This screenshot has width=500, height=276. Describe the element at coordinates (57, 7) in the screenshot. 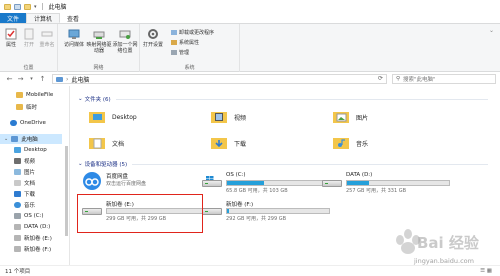

I see `window-title: 此电脑` at that location.